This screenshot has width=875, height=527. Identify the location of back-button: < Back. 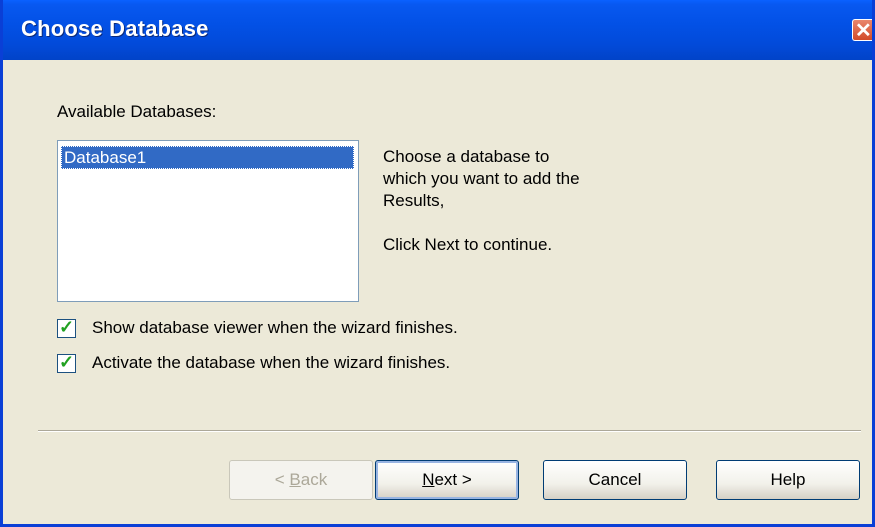
(301, 480).